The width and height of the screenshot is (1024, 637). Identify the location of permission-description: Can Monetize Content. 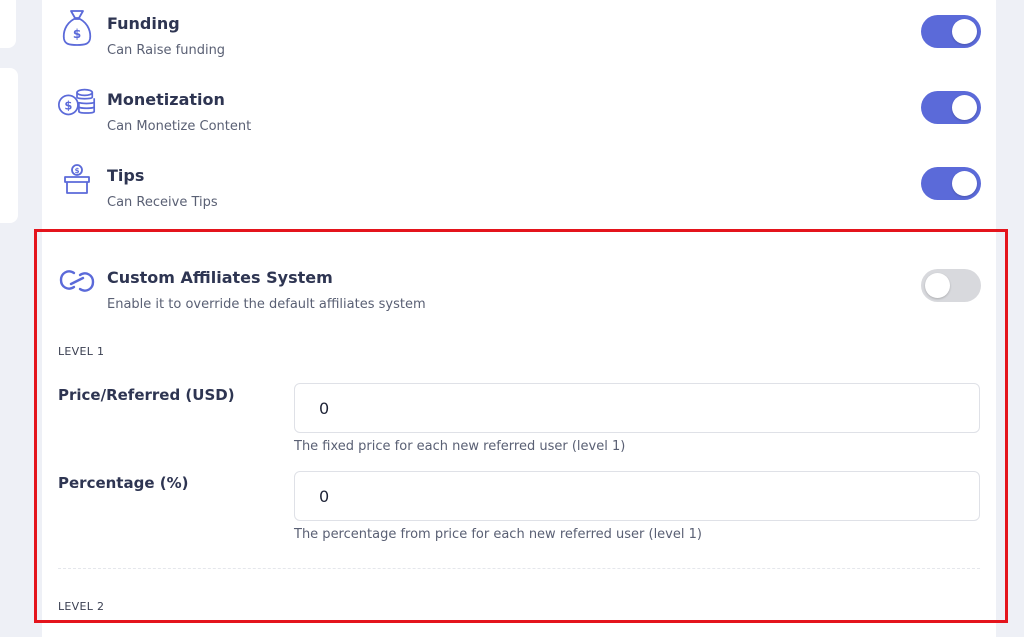
(179, 126).